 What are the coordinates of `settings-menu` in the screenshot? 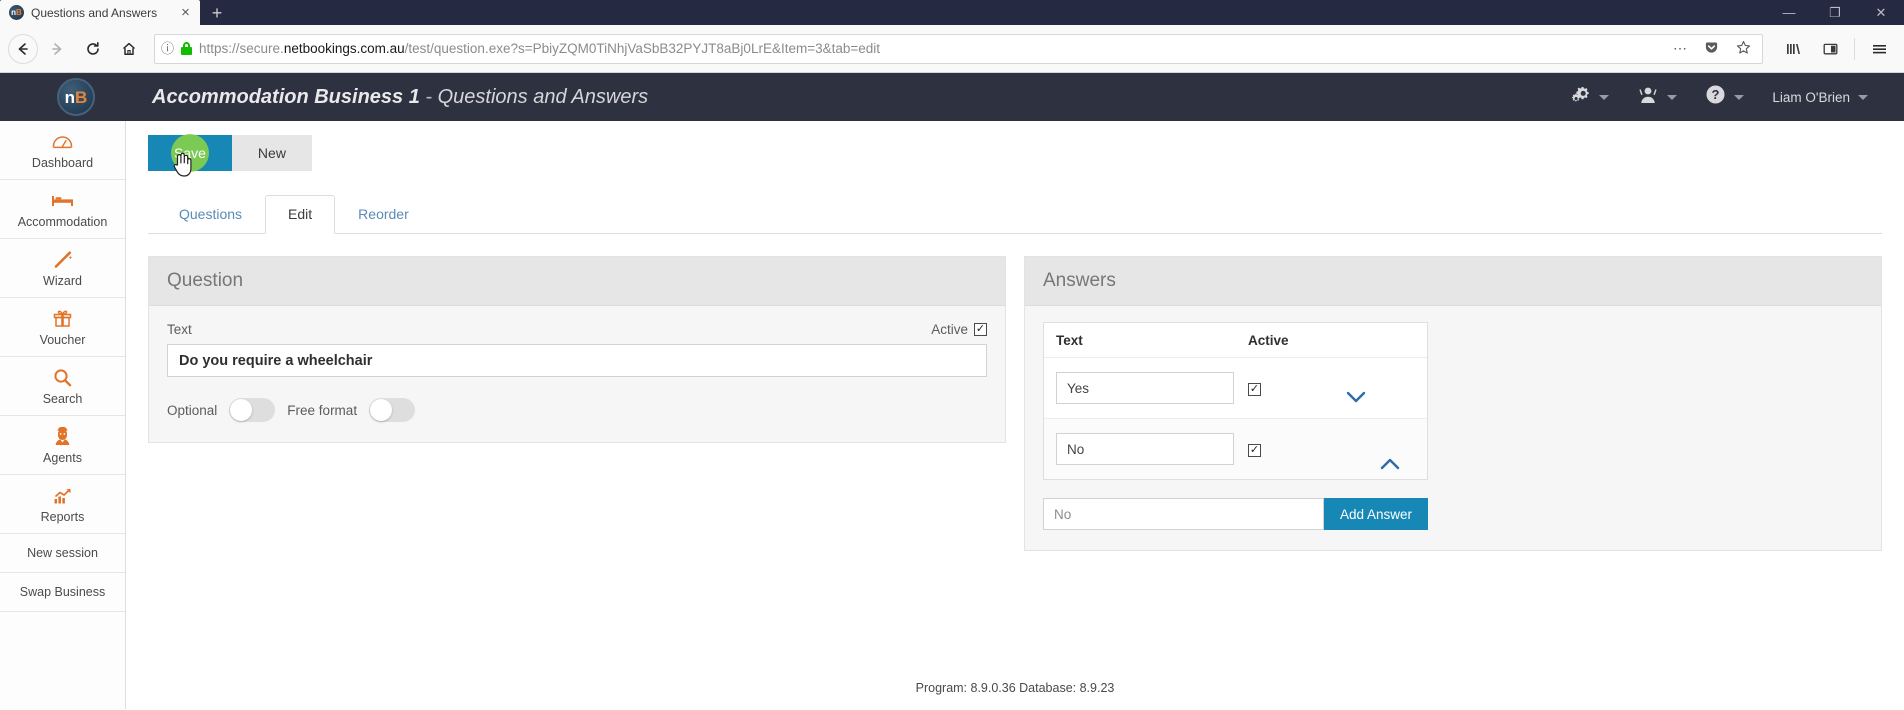 It's located at (1590, 97).